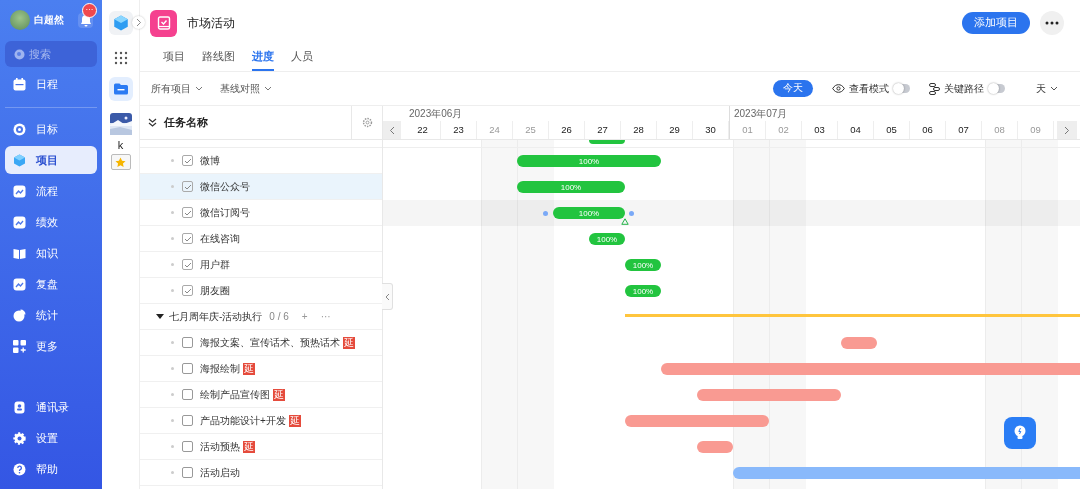 This screenshot has height=489, width=1080. What do you see at coordinates (423, 130) in the screenshot?
I see `day-label: 22` at bounding box center [423, 130].